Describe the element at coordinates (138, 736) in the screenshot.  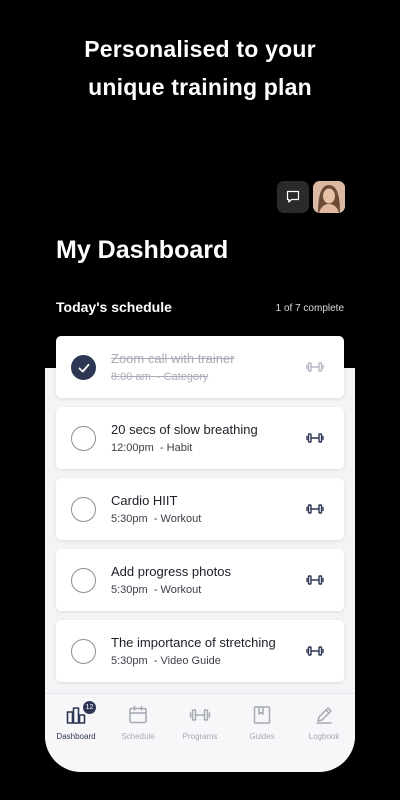
I see `tab-label: Schedule` at that location.